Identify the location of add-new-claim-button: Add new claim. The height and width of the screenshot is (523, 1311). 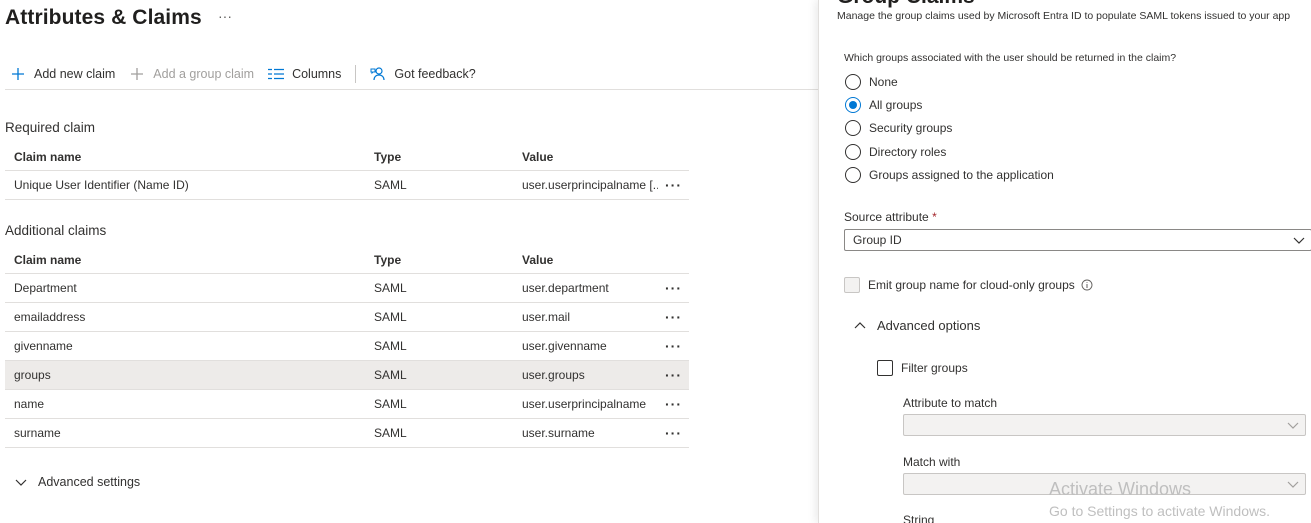
(62, 74).